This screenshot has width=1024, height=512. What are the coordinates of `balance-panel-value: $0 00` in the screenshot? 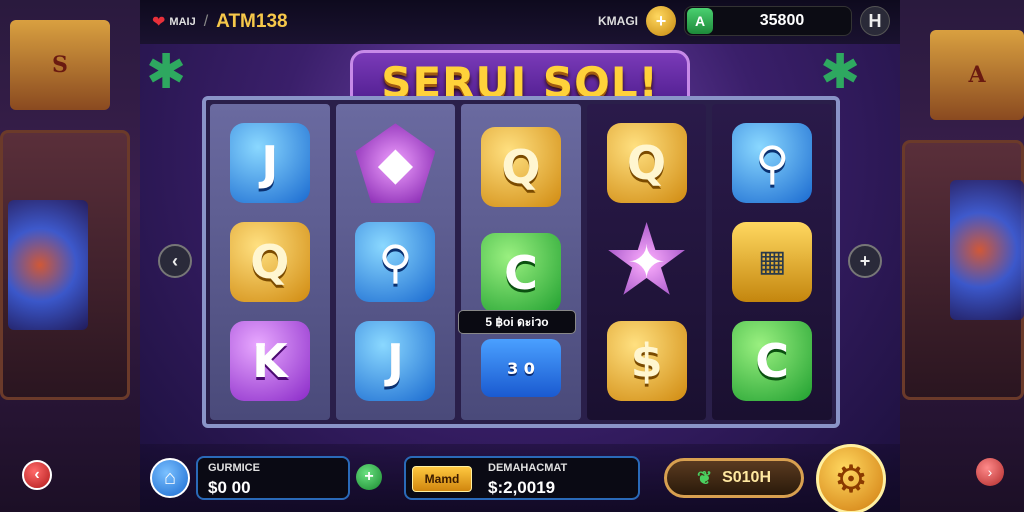 It's located at (229, 487).